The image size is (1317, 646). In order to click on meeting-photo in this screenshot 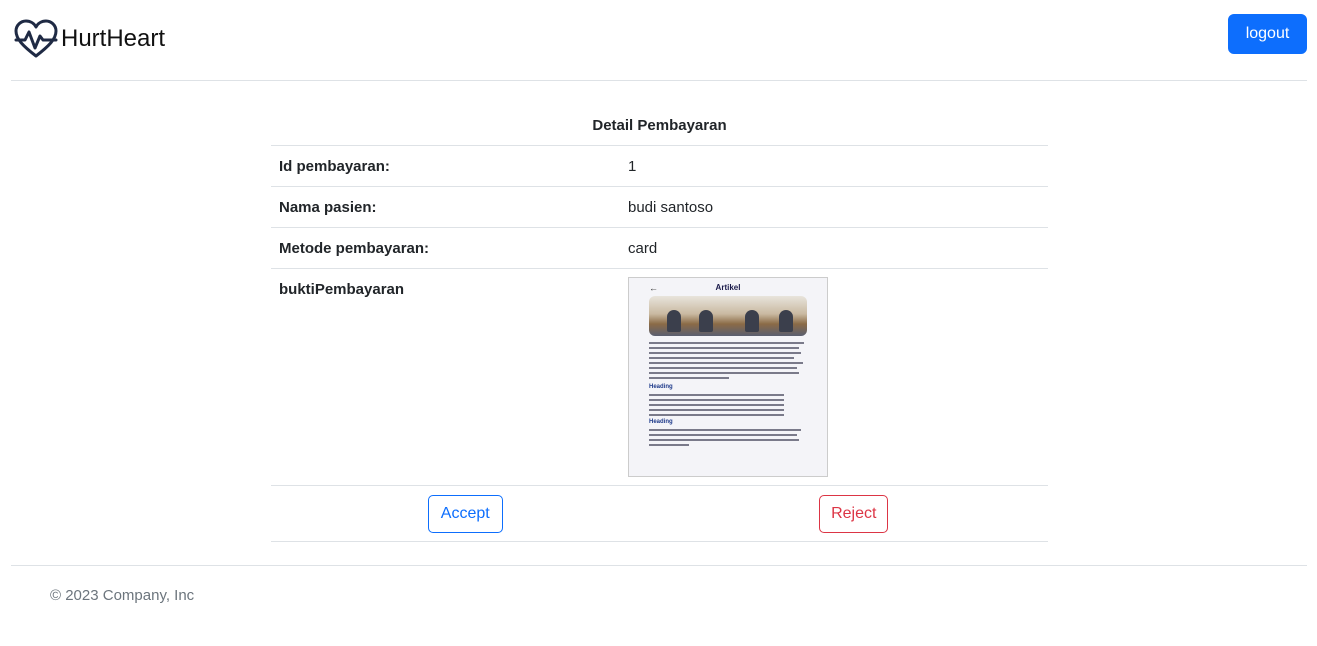, I will do `click(728, 316)`.